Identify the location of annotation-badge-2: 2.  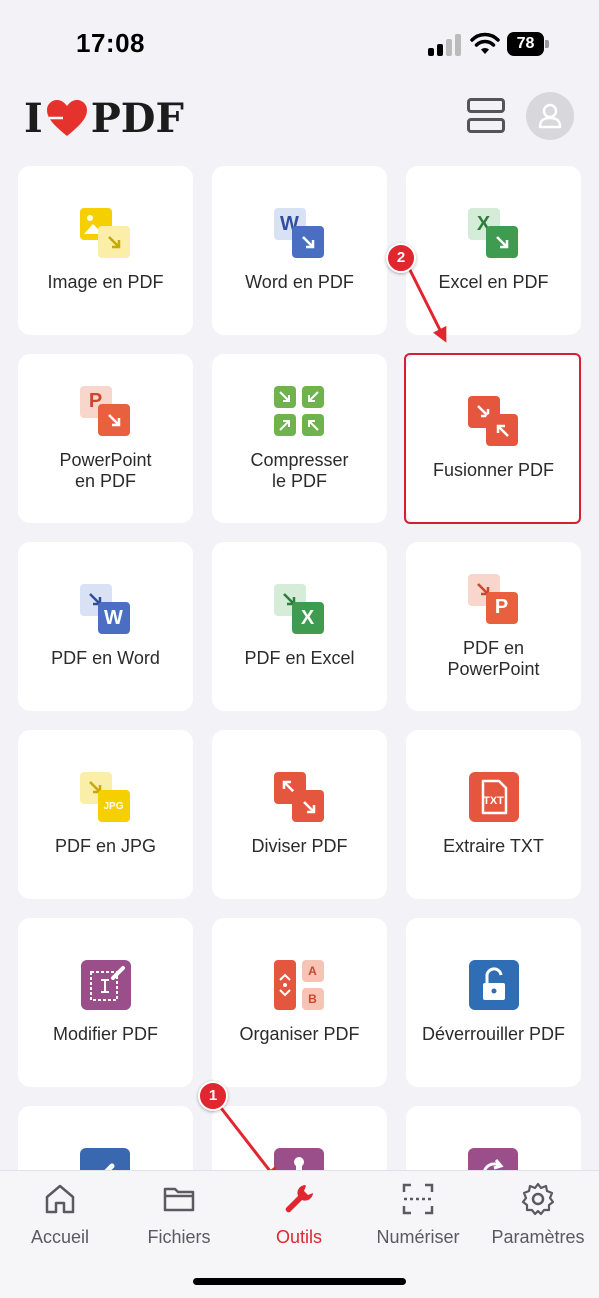
(401, 258).